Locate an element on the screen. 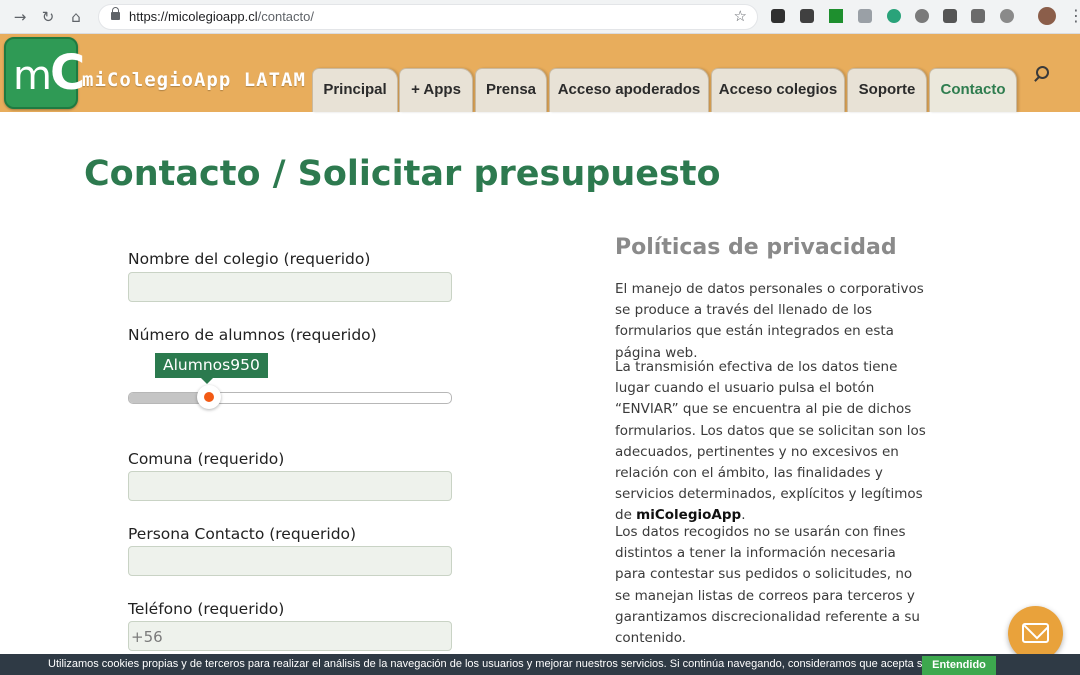 The width and height of the screenshot is (1080, 675). address-bar: https://micolegioapp.cl/contacto/ ☆ is located at coordinates (428, 17).